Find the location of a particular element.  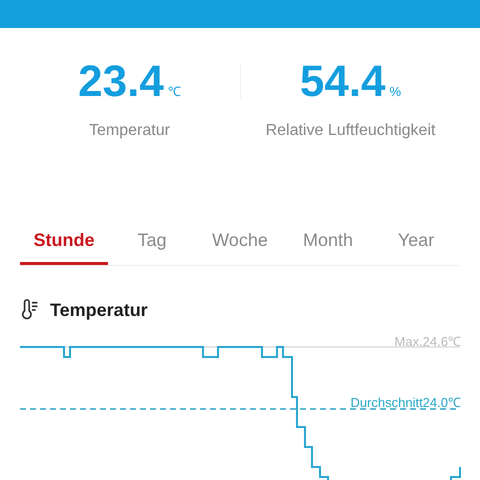

reading-value: 54.4 is located at coordinates (343, 82).